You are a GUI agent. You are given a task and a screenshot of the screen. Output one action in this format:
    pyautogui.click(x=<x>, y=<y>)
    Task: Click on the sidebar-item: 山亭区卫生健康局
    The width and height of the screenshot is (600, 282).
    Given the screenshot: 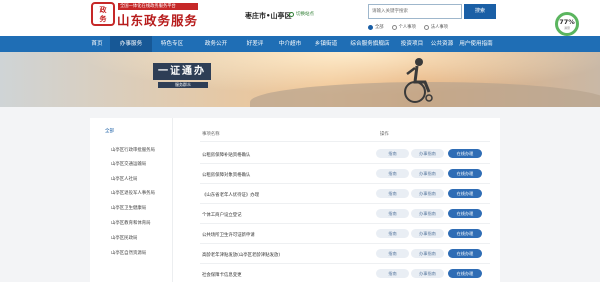 What is the action you would take?
    pyautogui.click(x=128, y=208)
    